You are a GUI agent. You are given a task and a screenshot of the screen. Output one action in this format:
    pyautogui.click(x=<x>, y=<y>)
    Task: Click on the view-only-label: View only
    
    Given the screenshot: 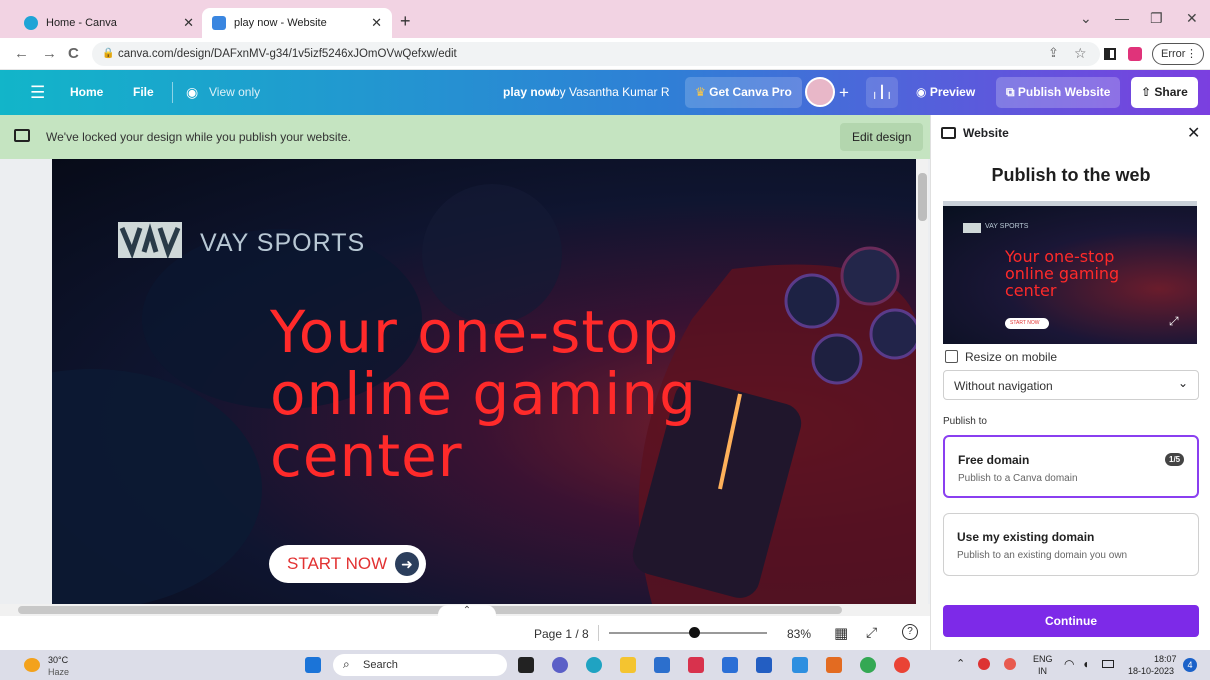 What is the action you would take?
    pyautogui.click(x=235, y=92)
    